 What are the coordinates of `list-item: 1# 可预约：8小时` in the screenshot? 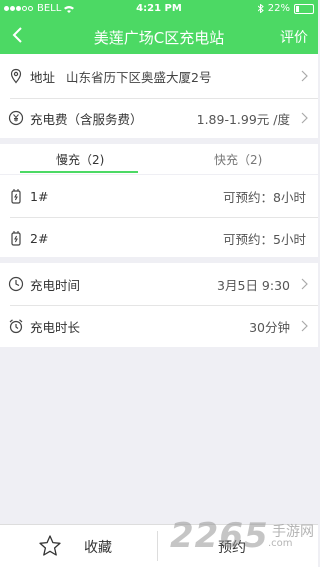 It's located at (159, 196).